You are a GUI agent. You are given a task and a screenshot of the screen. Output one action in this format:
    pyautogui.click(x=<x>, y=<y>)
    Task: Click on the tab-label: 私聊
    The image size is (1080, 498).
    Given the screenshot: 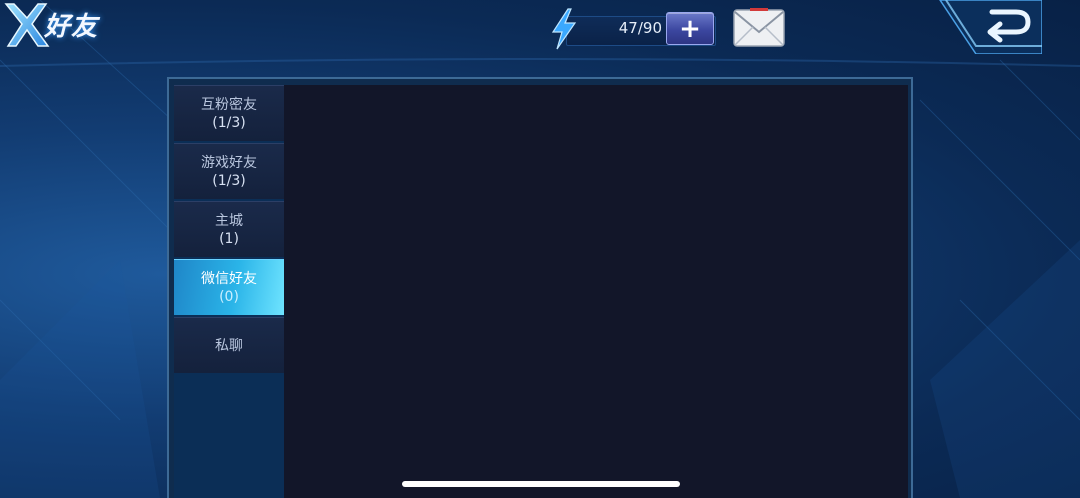 What is the action you would take?
    pyautogui.click(x=229, y=345)
    